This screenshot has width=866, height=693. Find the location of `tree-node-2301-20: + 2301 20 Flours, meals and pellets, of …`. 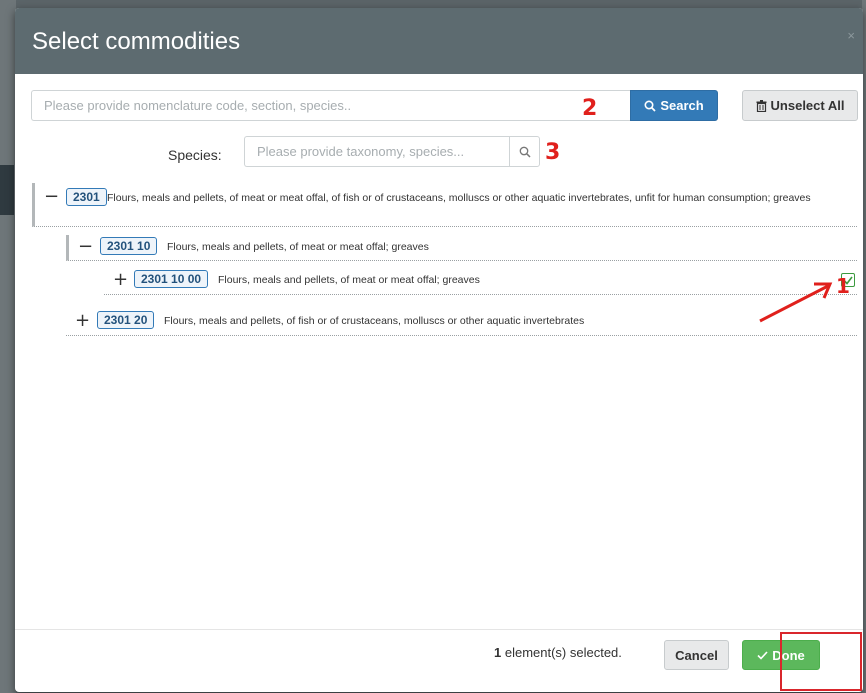

tree-node-2301-20: + 2301 20 Flours, meals and pellets, of … is located at coordinates (461, 322).